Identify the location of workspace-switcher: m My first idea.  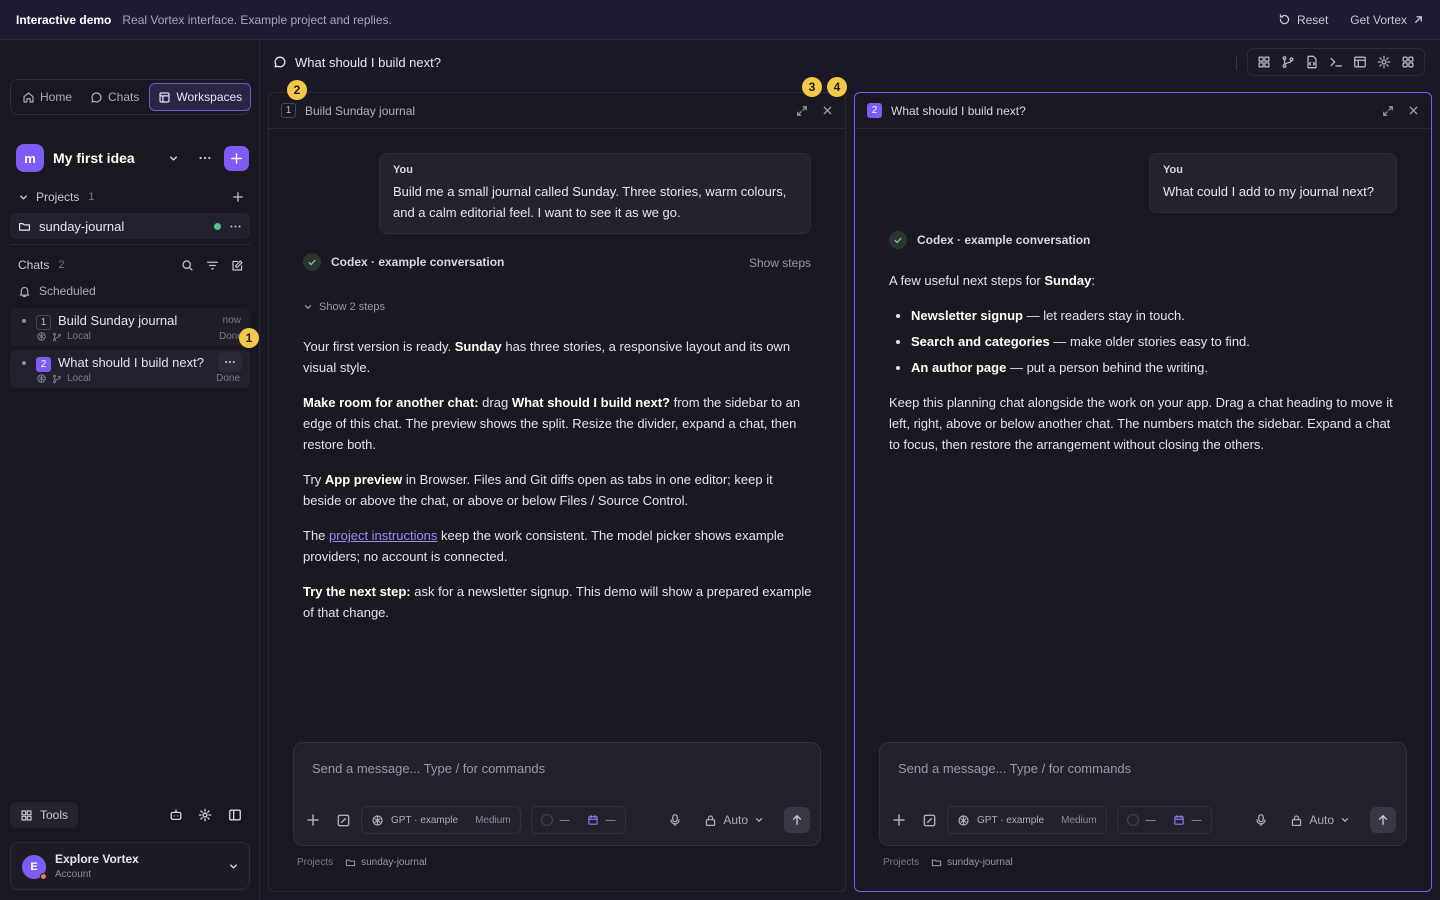
(133, 158).